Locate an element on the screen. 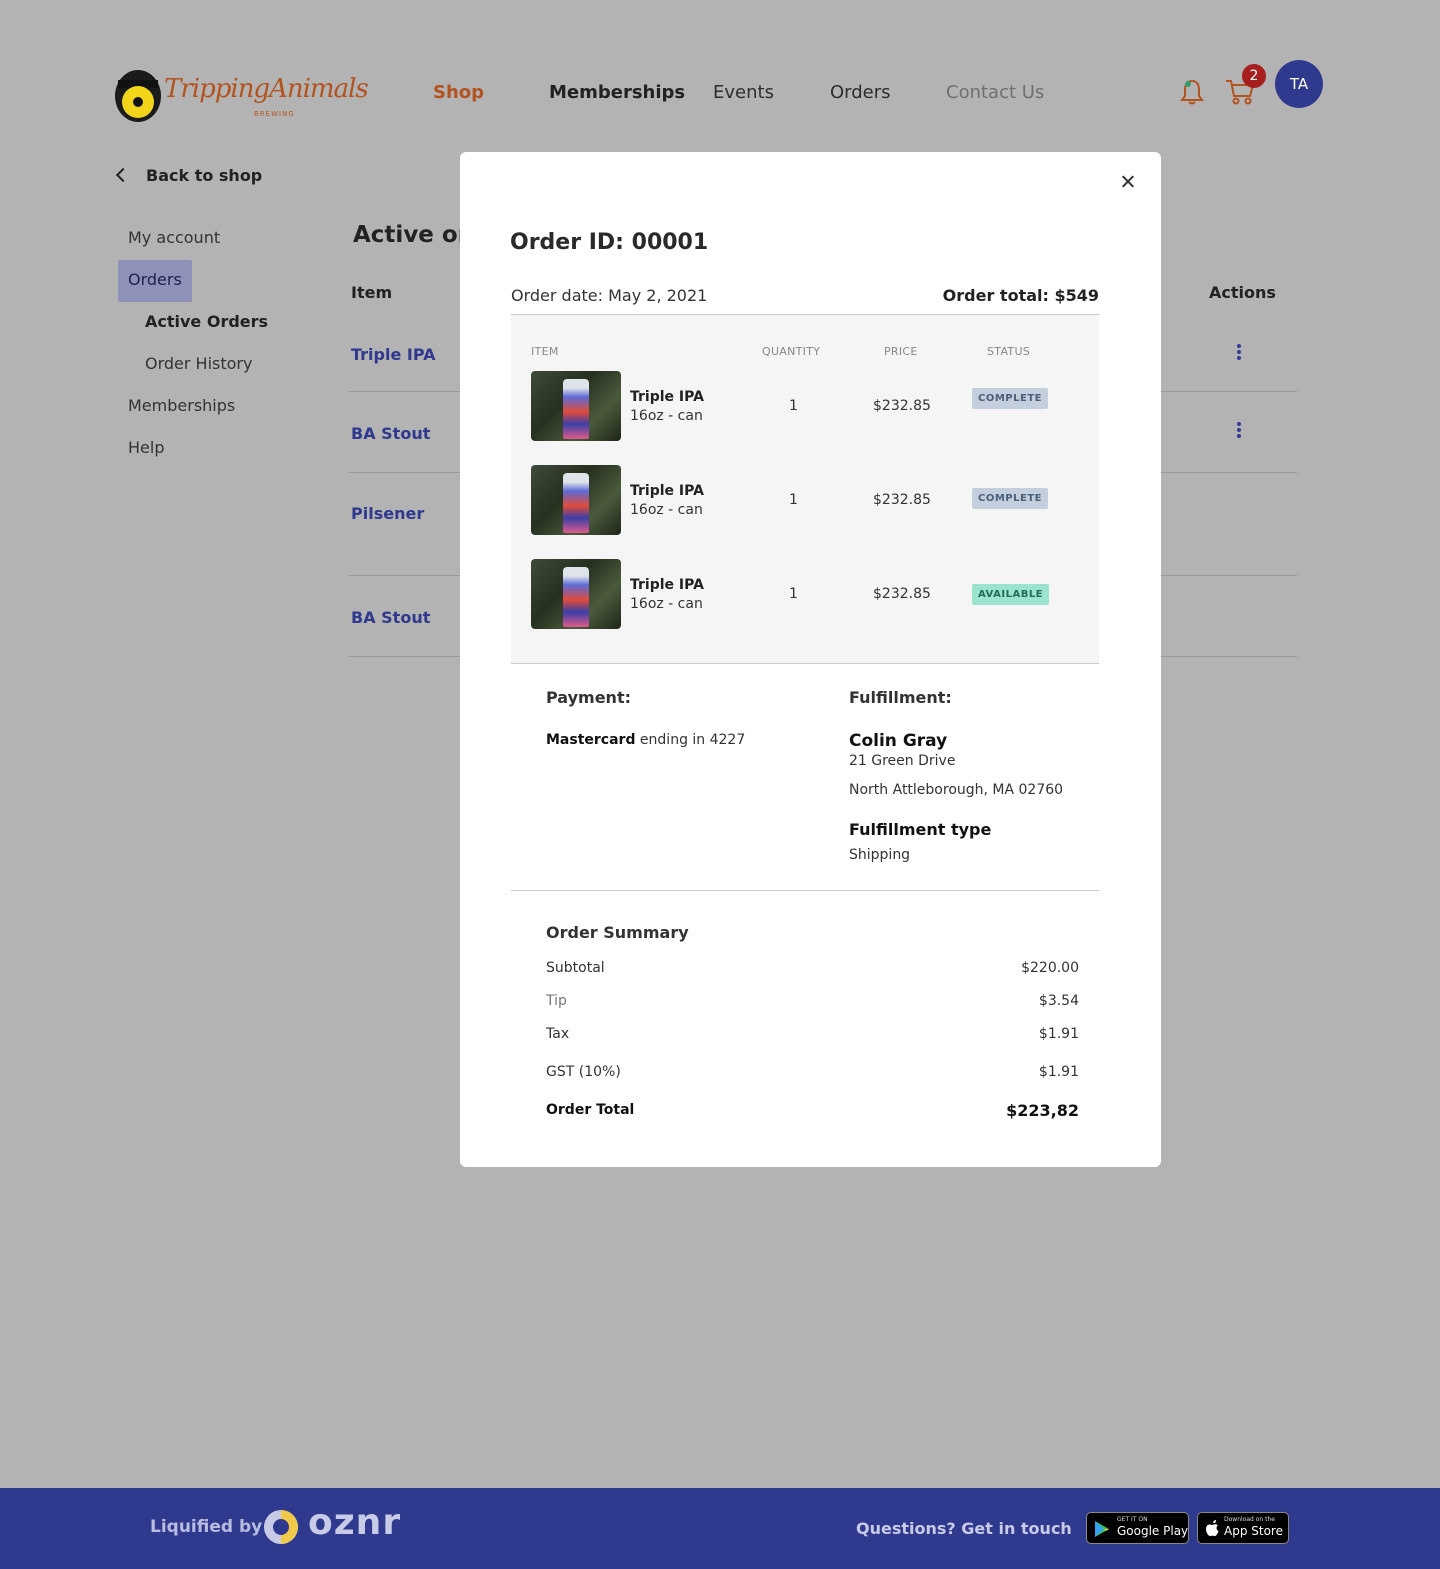 Image resolution: width=1440 pixels, height=1569 pixels. column-header-actions: Actions is located at coordinates (1242, 292).